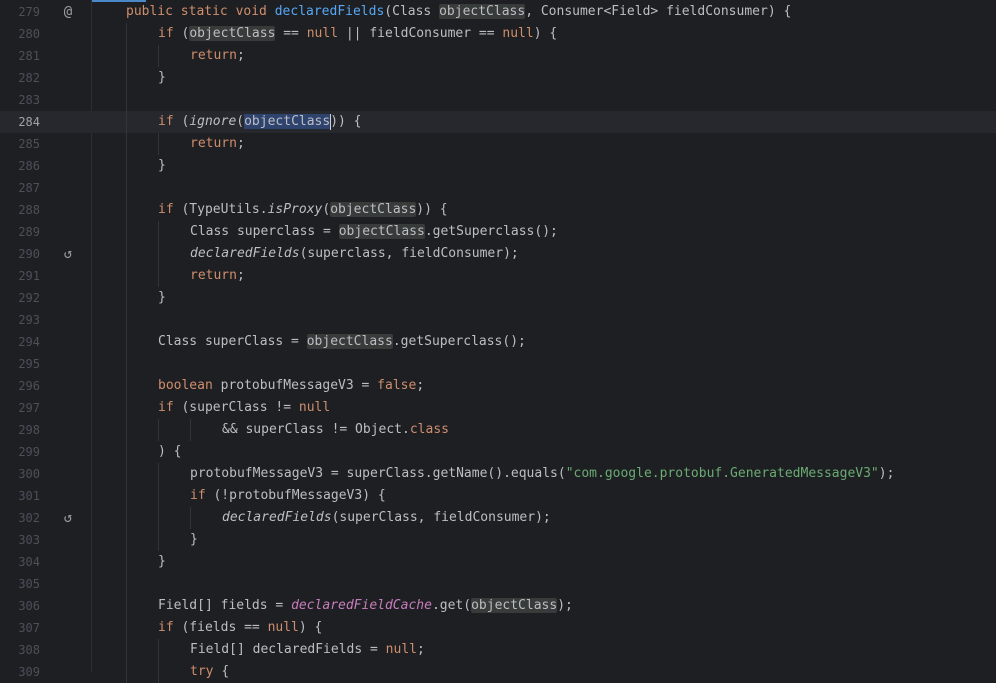  What do you see at coordinates (291, 33) in the screenshot?
I see `code-token: ==` at bounding box center [291, 33].